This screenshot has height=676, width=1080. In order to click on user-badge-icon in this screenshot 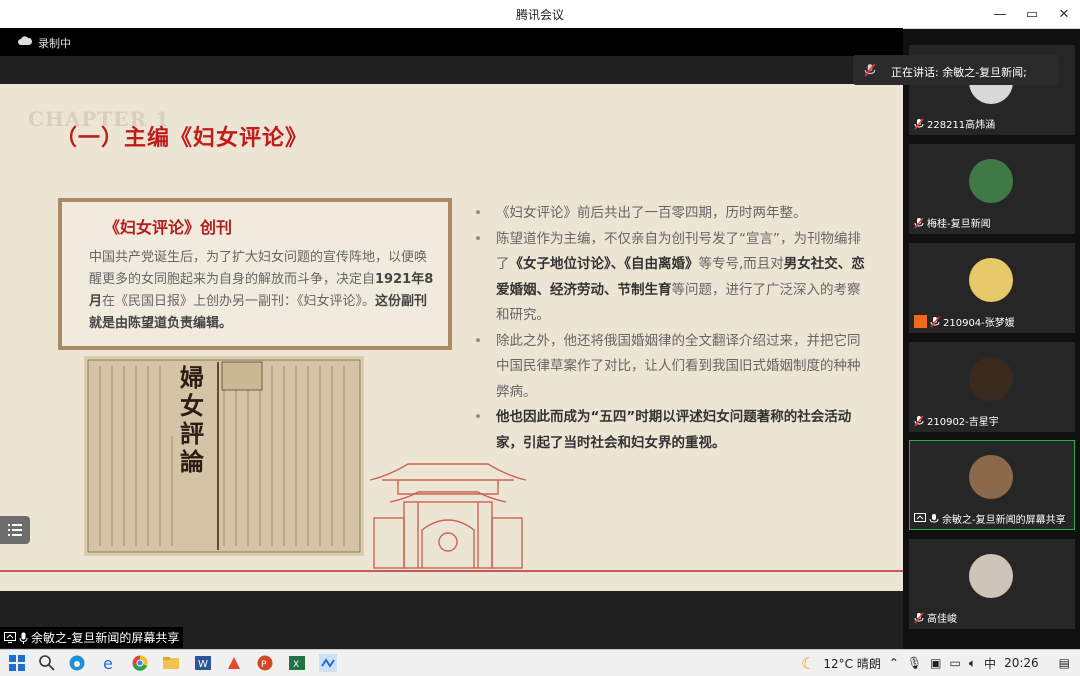, I will do `click(920, 321)`.